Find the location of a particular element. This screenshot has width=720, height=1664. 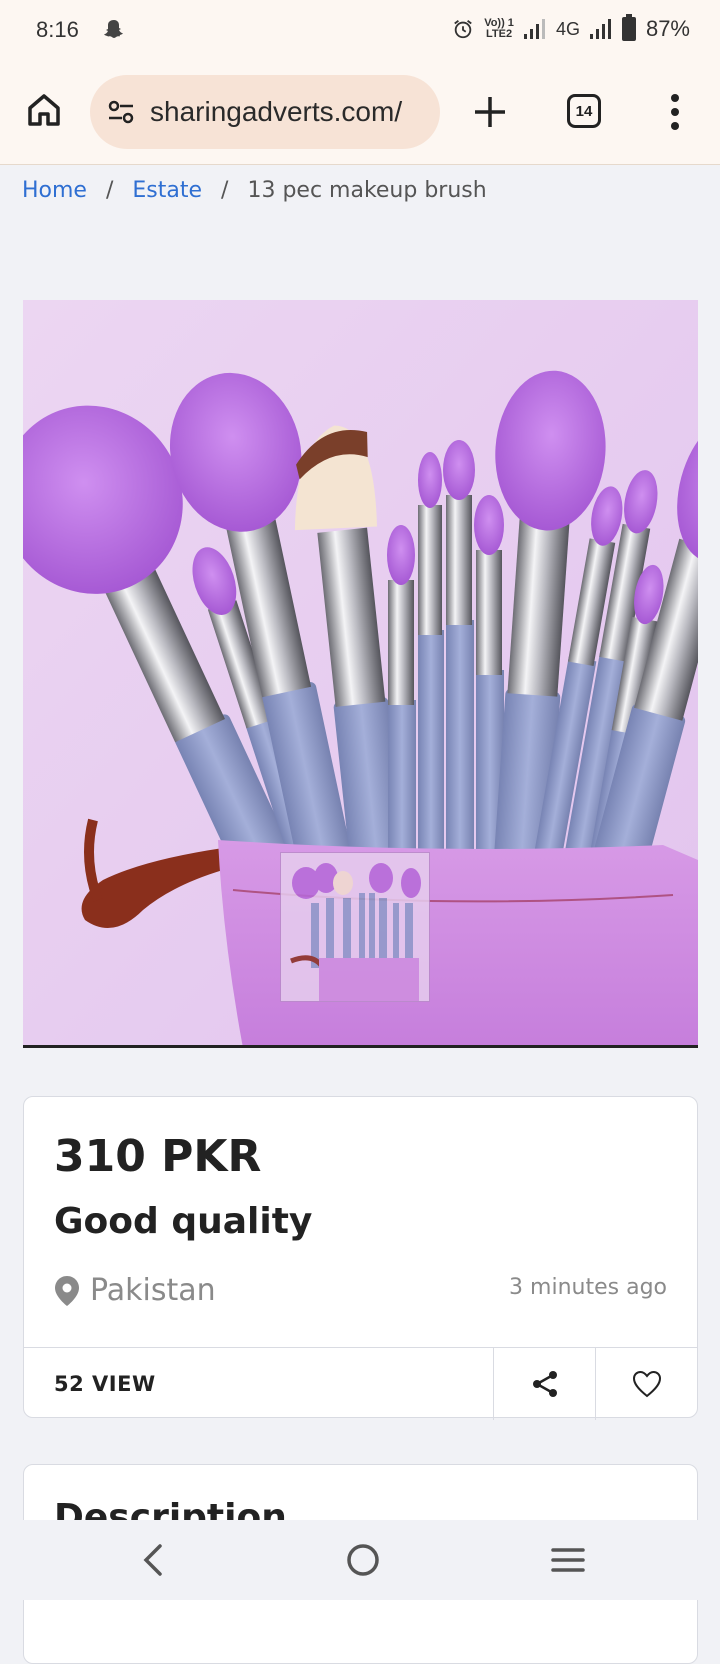

recents-icon is located at coordinates (568, 1560).